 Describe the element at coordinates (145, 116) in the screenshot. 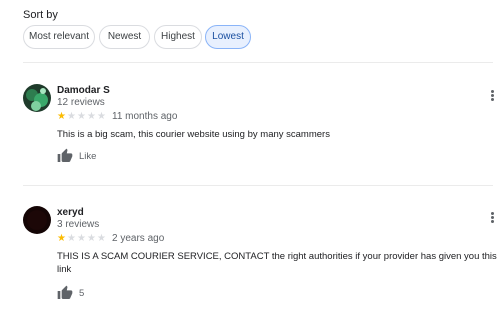

I see `review-time: 11 months ago` at that location.